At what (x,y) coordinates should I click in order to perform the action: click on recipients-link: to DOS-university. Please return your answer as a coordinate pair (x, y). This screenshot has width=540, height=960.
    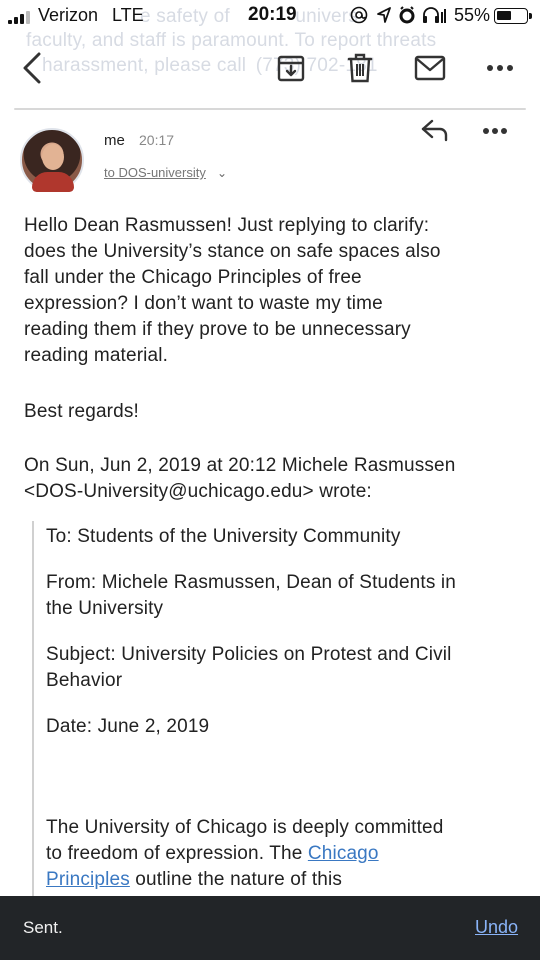
    Looking at the image, I should click on (155, 172).